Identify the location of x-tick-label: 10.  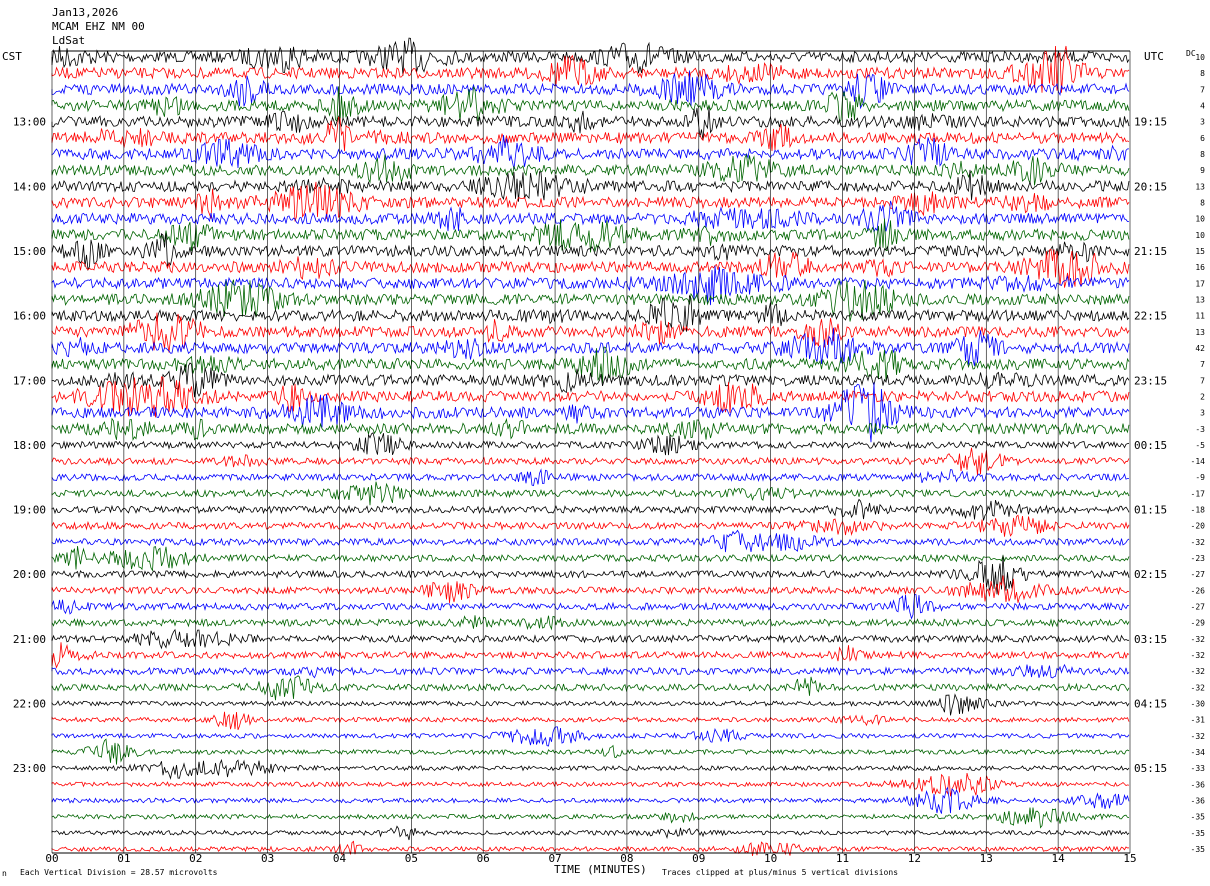
(770, 858).